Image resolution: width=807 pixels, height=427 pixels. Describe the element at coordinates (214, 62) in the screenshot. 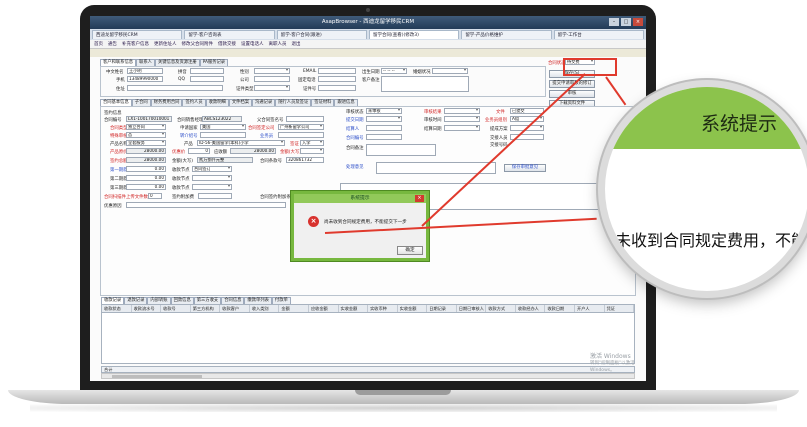

I see `tab-pa-records: PA服务记录` at that location.